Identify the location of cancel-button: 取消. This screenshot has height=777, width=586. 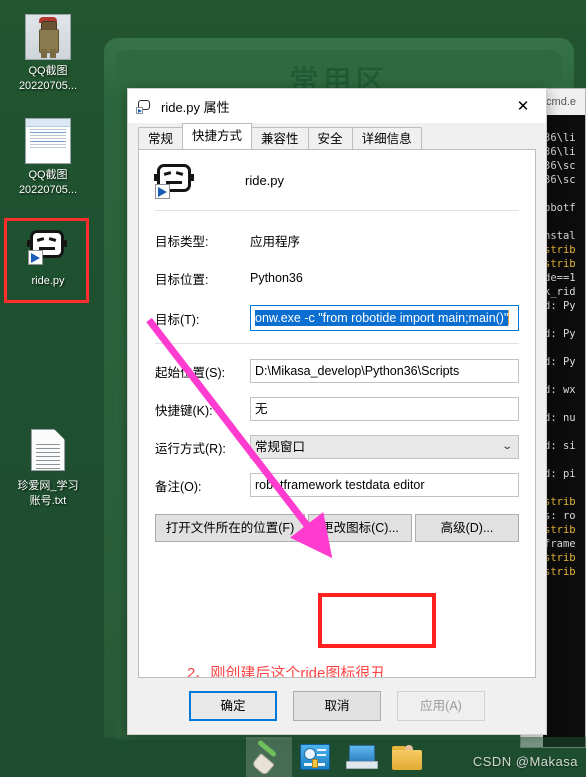
(337, 706).